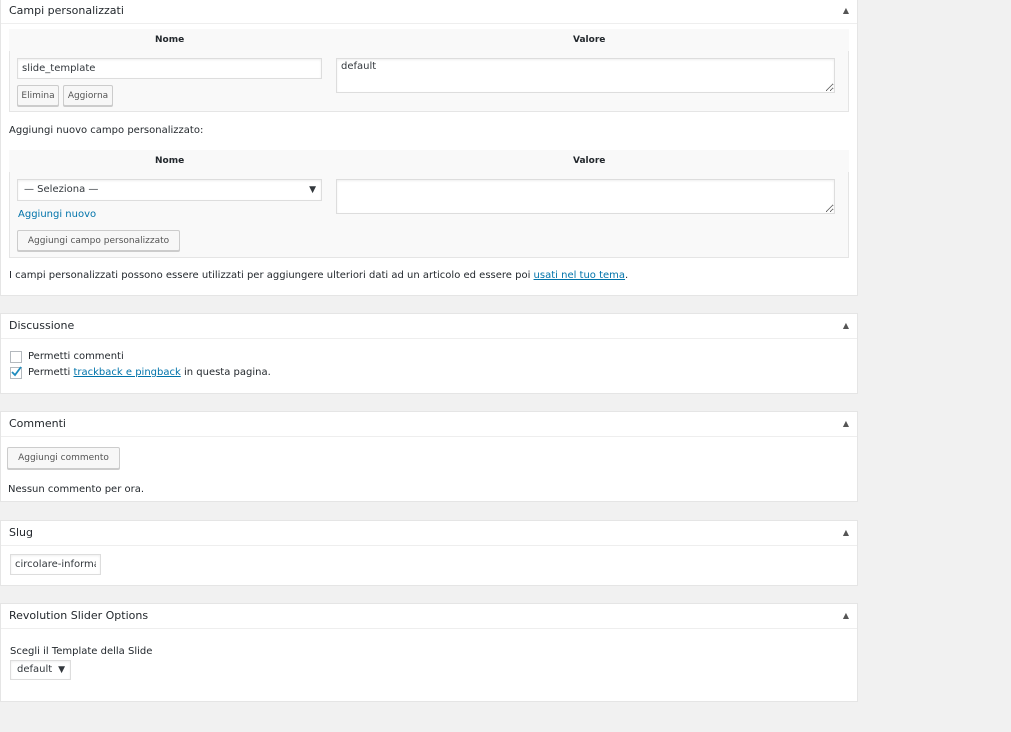 This screenshot has width=1011, height=732. I want to click on no-comments-text: Nessun commento per ora., so click(76, 489).